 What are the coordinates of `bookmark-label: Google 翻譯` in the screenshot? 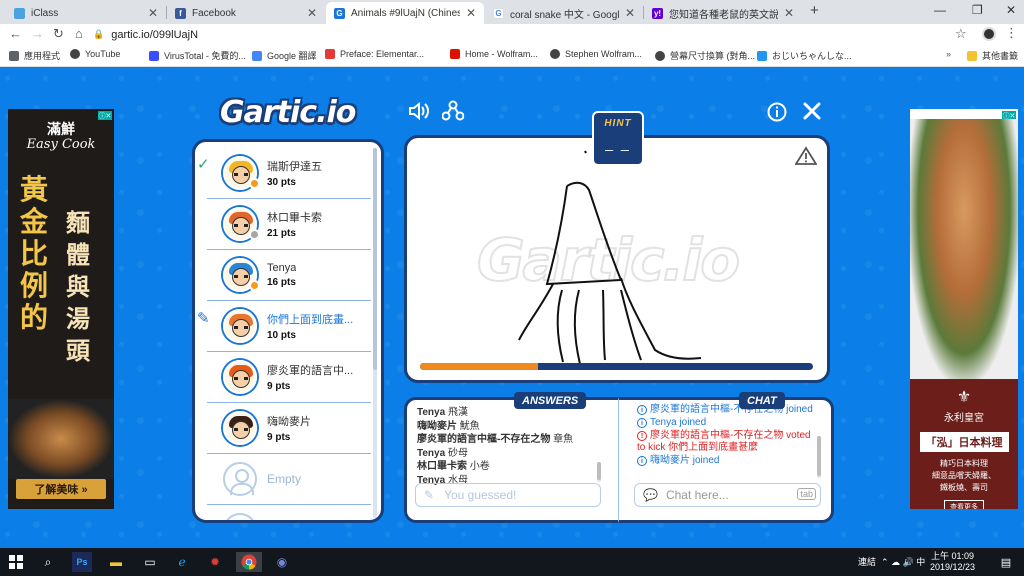 It's located at (292, 56).